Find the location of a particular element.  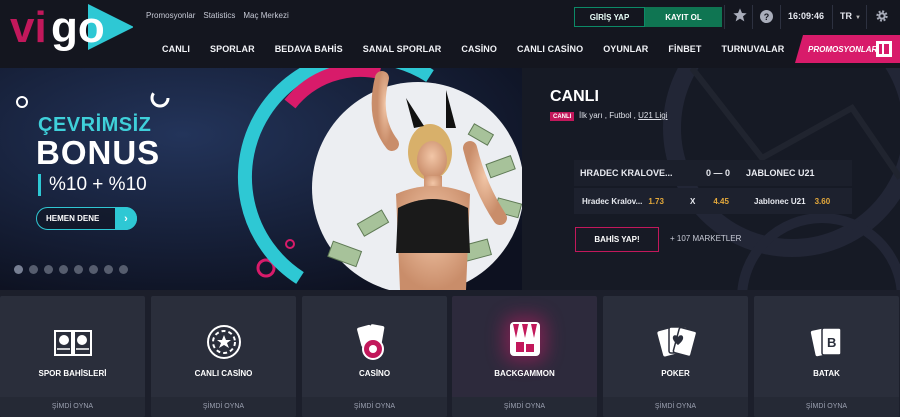

nav-finbet: FİNBET is located at coordinates (684, 49).